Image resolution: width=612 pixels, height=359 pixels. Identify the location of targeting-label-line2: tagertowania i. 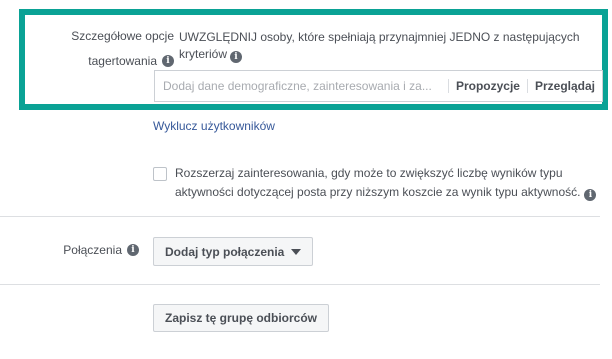
(103, 61).